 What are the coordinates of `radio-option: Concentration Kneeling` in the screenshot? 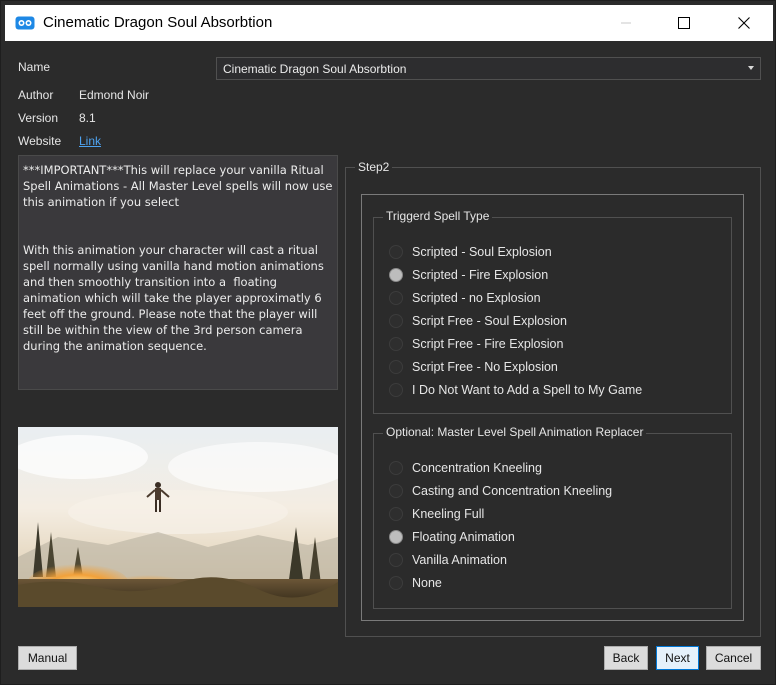 It's located at (465, 468).